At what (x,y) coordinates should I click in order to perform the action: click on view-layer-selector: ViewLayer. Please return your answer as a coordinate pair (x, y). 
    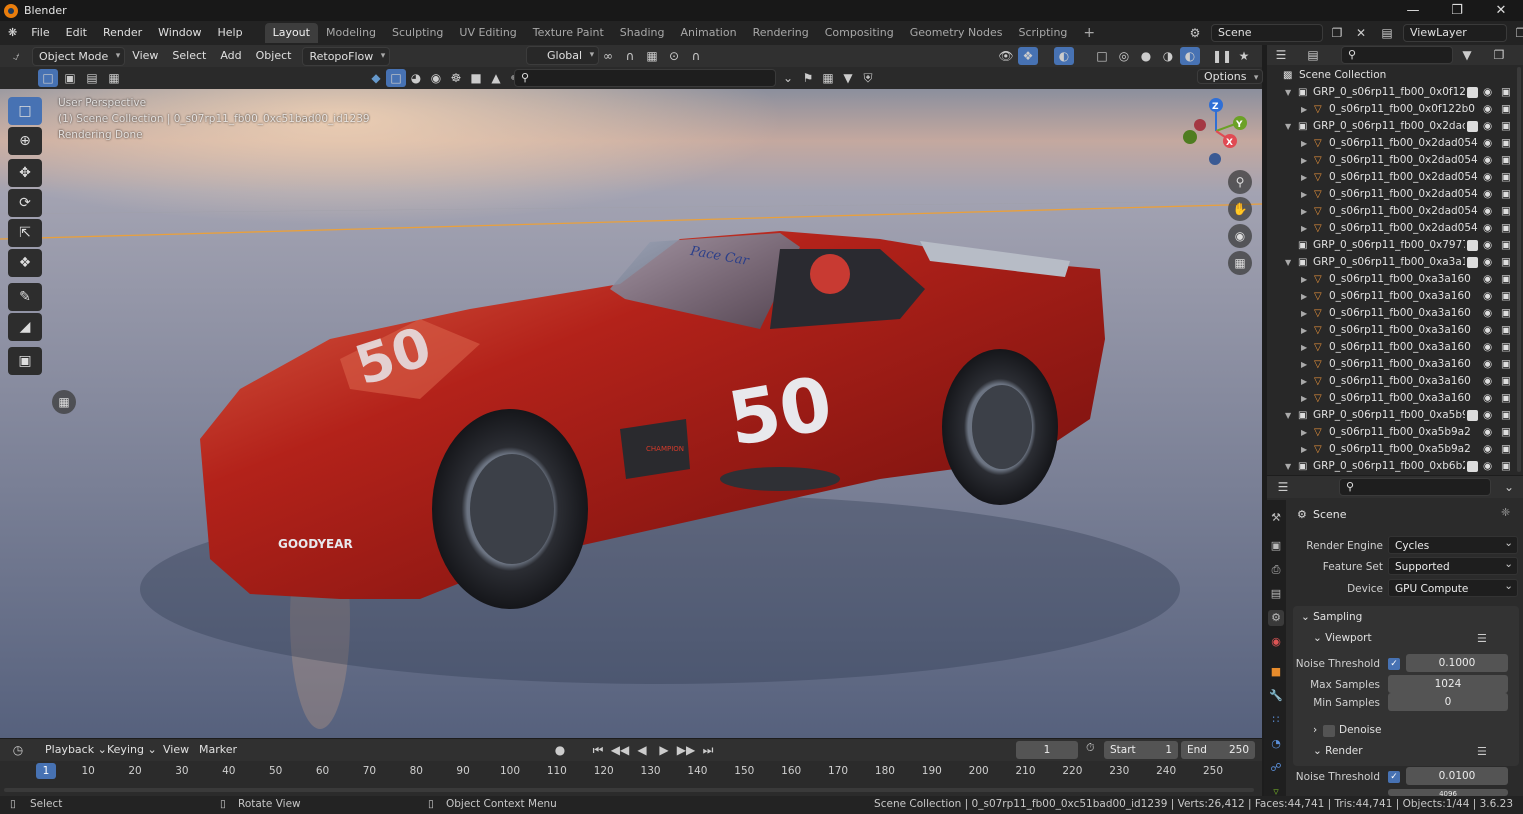
    Looking at the image, I should click on (1455, 33).